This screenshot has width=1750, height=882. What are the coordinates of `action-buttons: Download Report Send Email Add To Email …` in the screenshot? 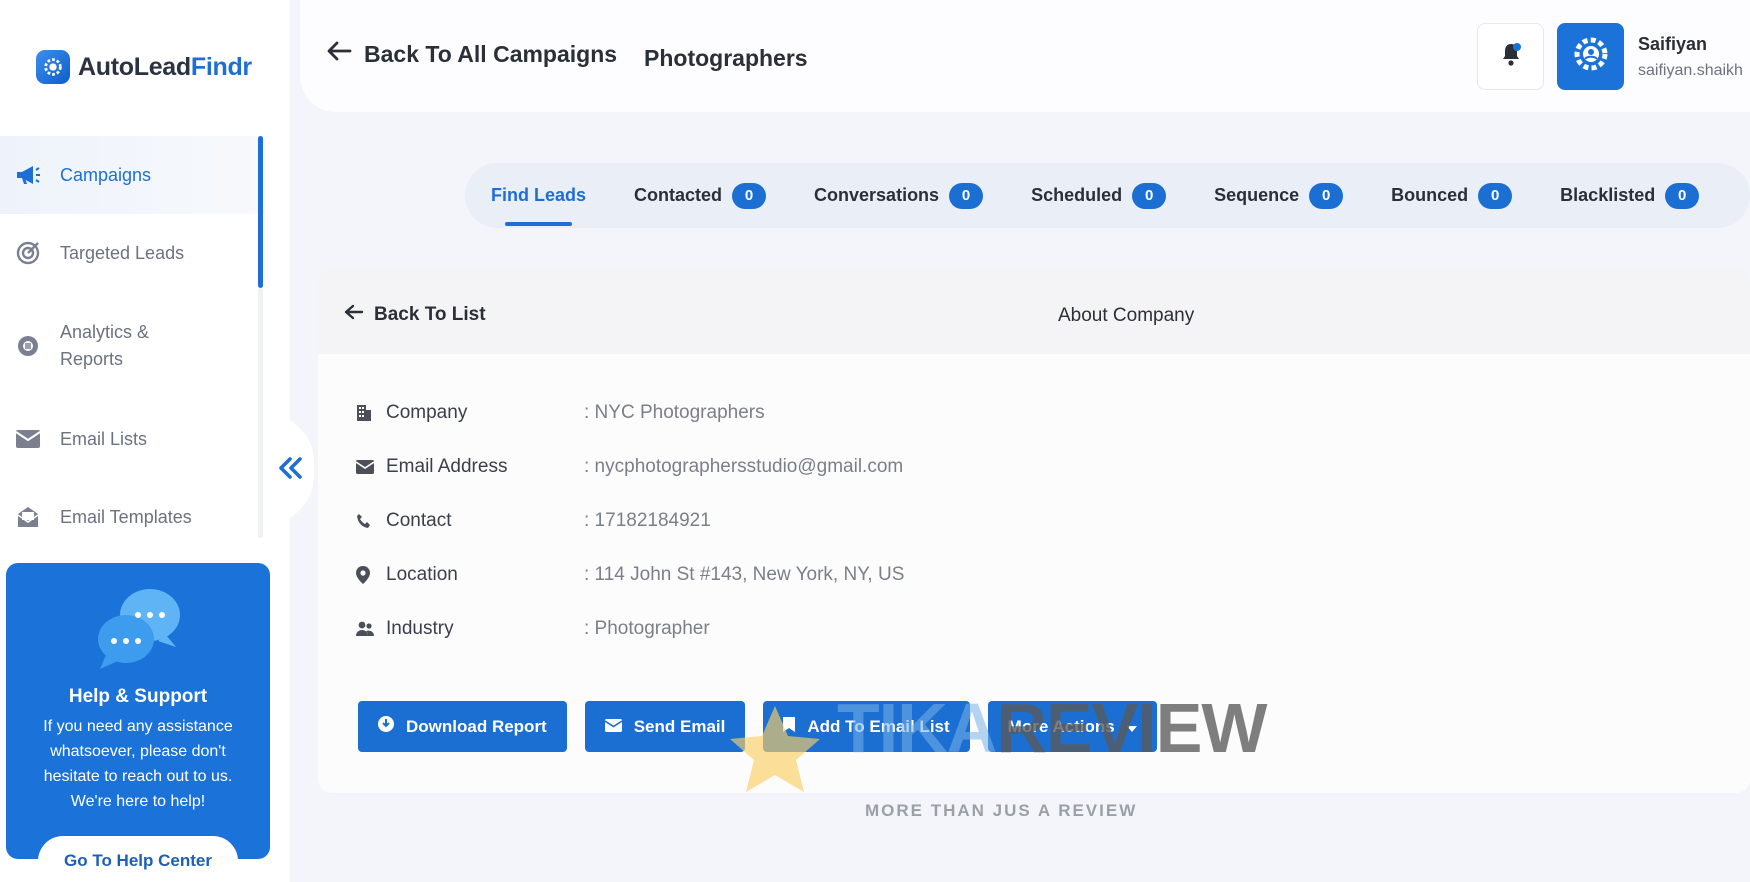 It's located at (757, 726).